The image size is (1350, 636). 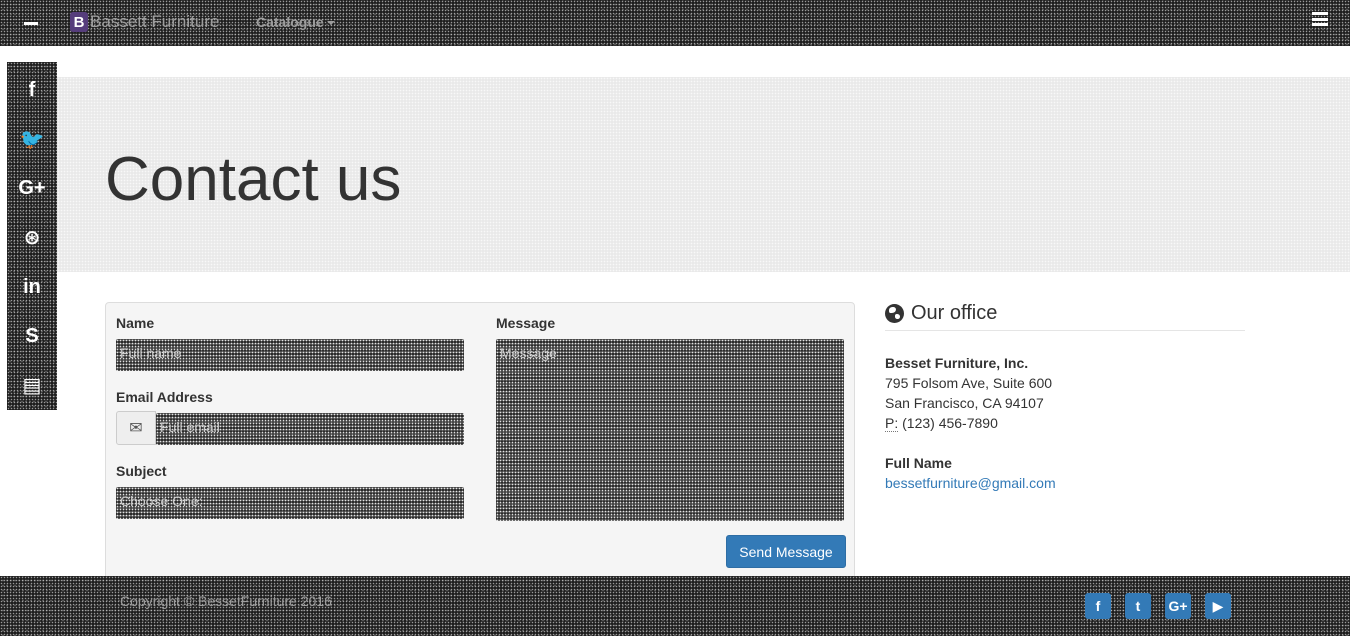 What do you see at coordinates (918, 463) in the screenshot?
I see `contact-name: Full Name` at bounding box center [918, 463].